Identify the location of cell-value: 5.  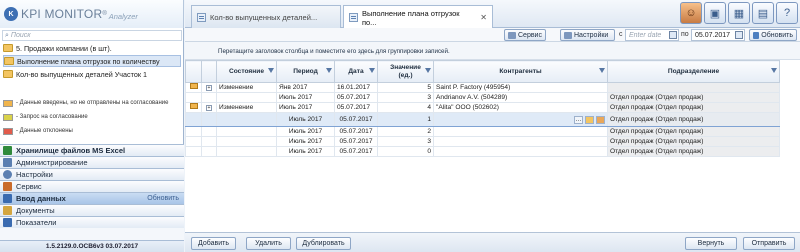
(405, 87).